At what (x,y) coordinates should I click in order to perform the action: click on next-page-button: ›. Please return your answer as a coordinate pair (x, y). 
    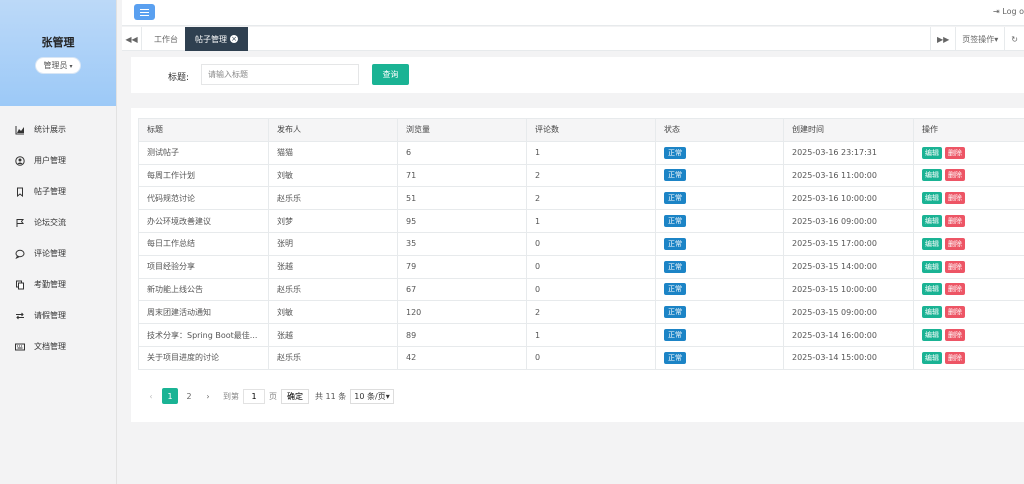
    Looking at the image, I should click on (208, 396).